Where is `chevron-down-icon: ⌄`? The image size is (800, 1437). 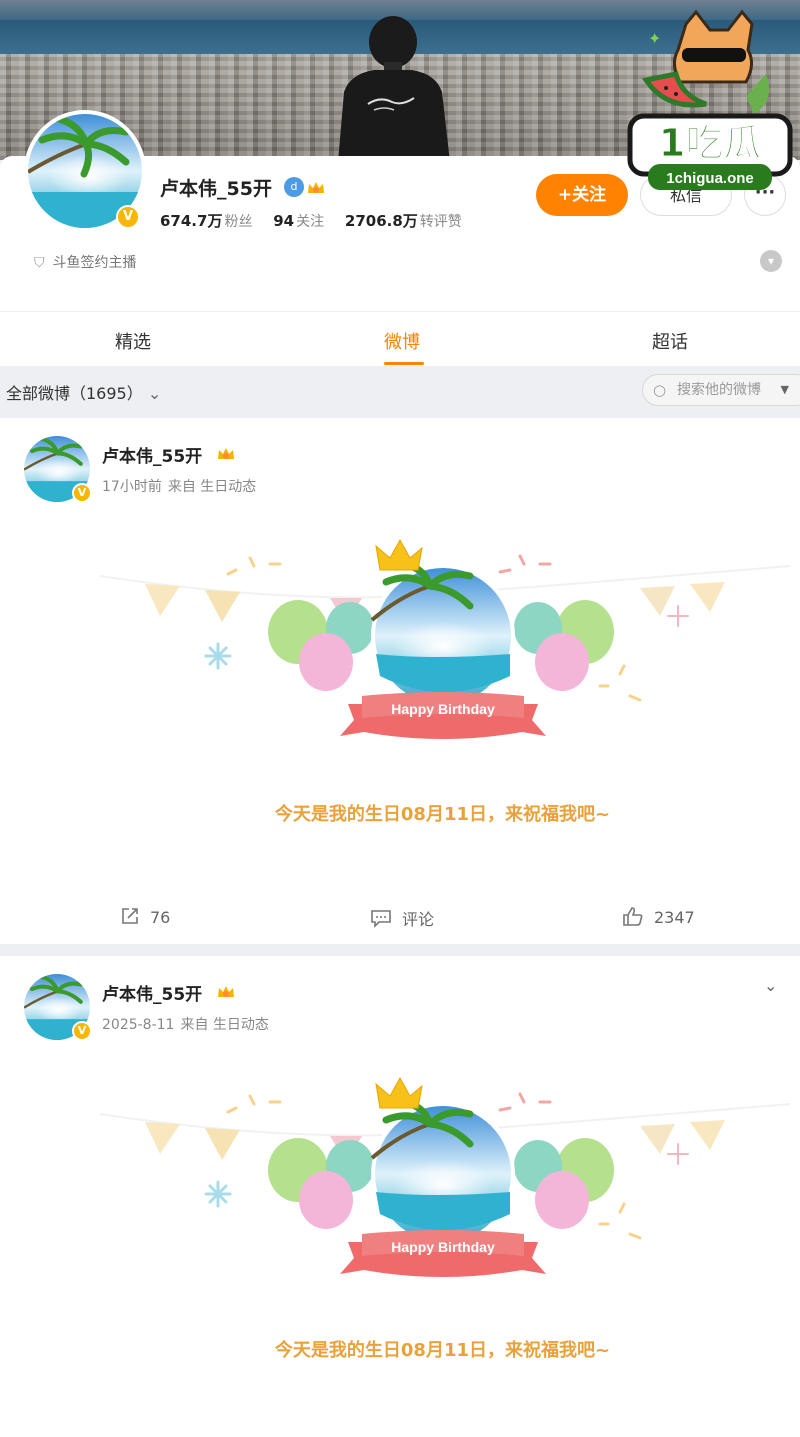 chevron-down-icon: ⌄ is located at coordinates (154, 393).